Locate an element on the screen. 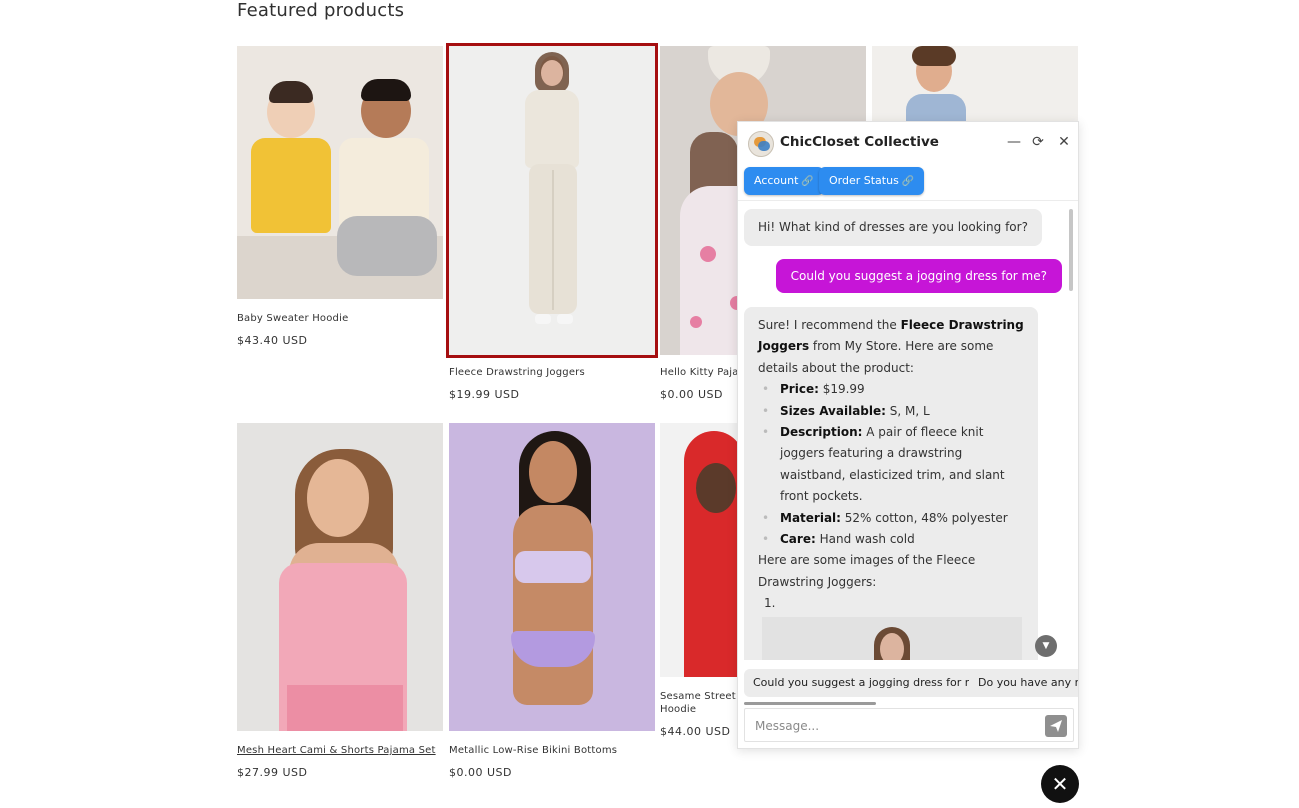 The width and height of the screenshot is (1299, 808). detail-item: Sizes Available: S, M, L is located at coordinates (891, 412).